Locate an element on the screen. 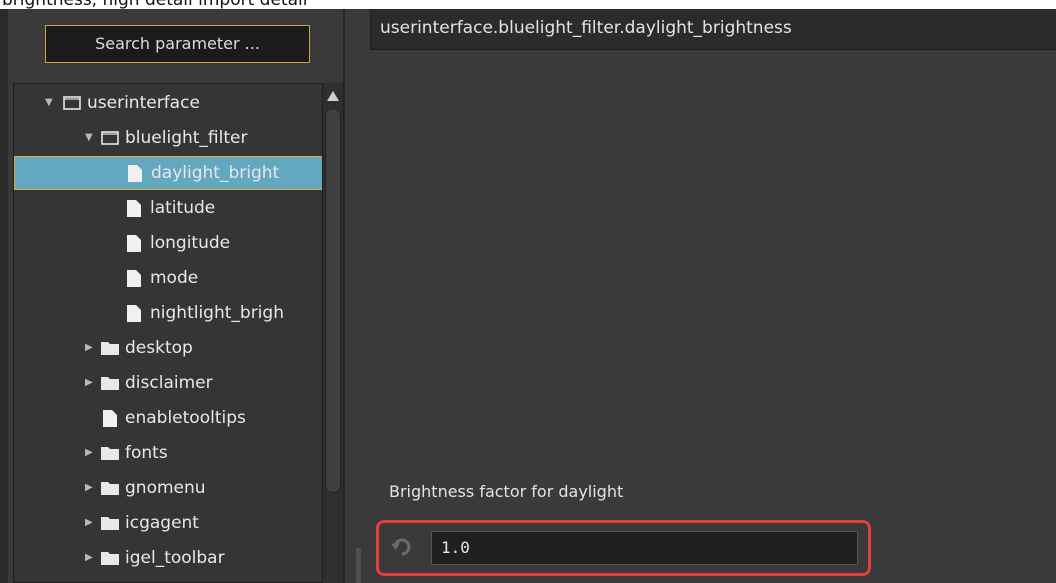  tree-item-disclaimer: ▶ disclaimer is located at coordinates (178, 383).